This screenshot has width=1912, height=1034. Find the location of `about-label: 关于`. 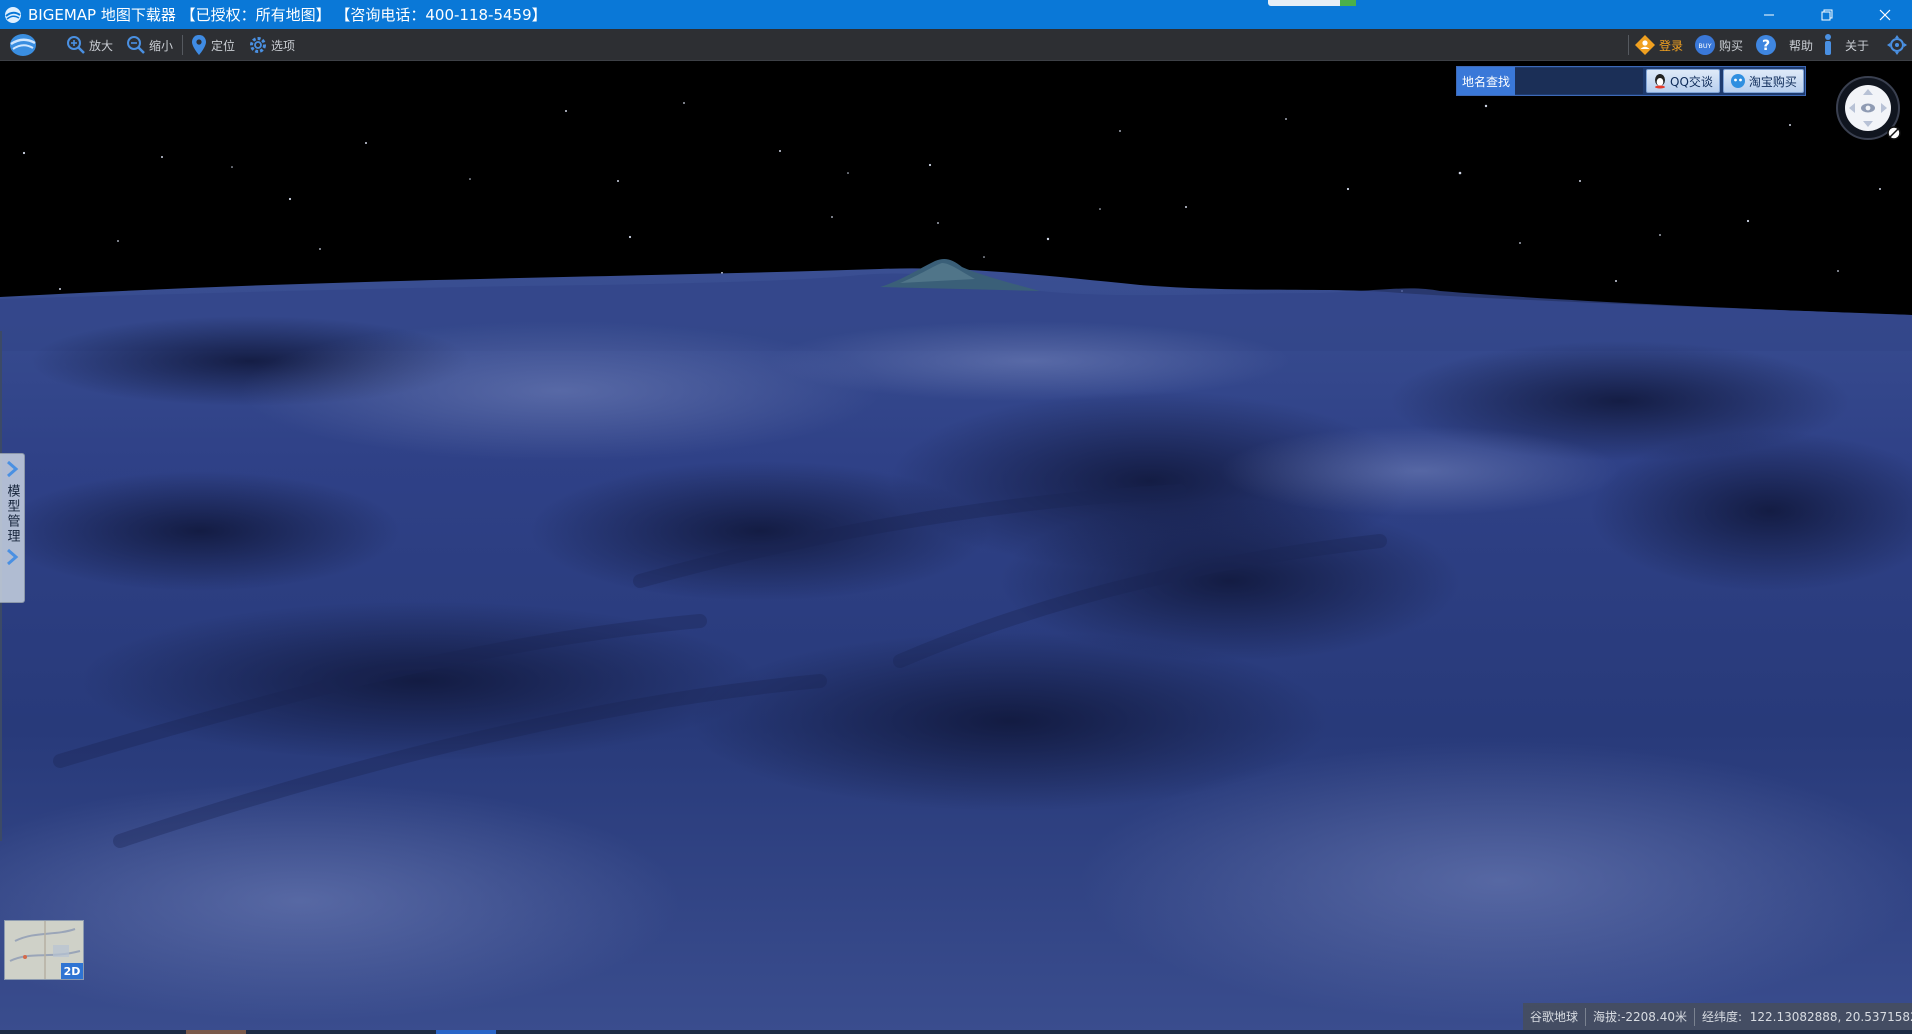

about-label: 关于 is located at coordinates (1857, 45).